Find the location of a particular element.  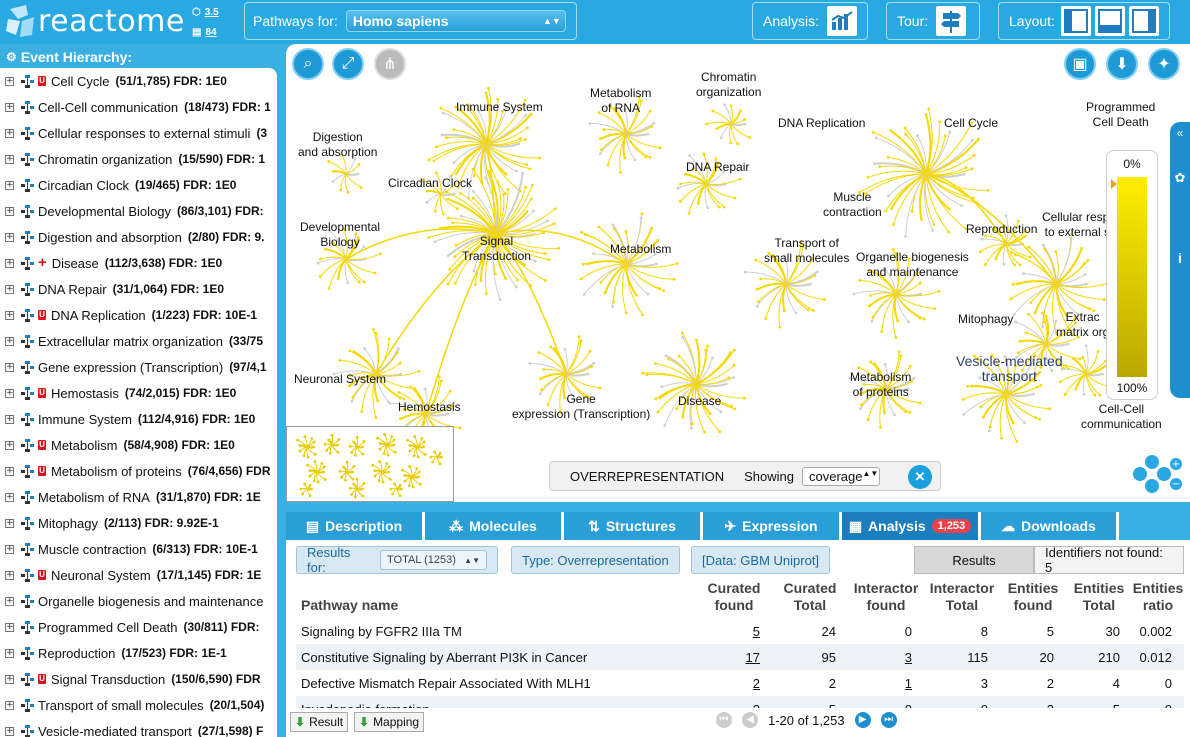

tree-item: + DNA Repair (31/1,064) FDR: 1E0 is located at coordinates (138, 289).